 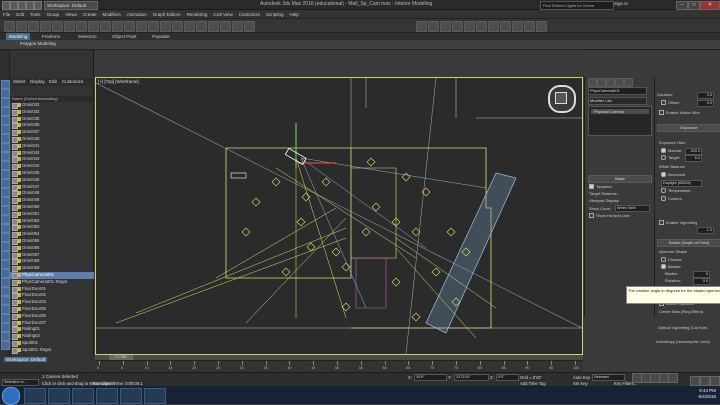 What do you see at coordinates (628, 82) in the screenshot?
I see `display-tab-icon` at bounding box center [628, 82].